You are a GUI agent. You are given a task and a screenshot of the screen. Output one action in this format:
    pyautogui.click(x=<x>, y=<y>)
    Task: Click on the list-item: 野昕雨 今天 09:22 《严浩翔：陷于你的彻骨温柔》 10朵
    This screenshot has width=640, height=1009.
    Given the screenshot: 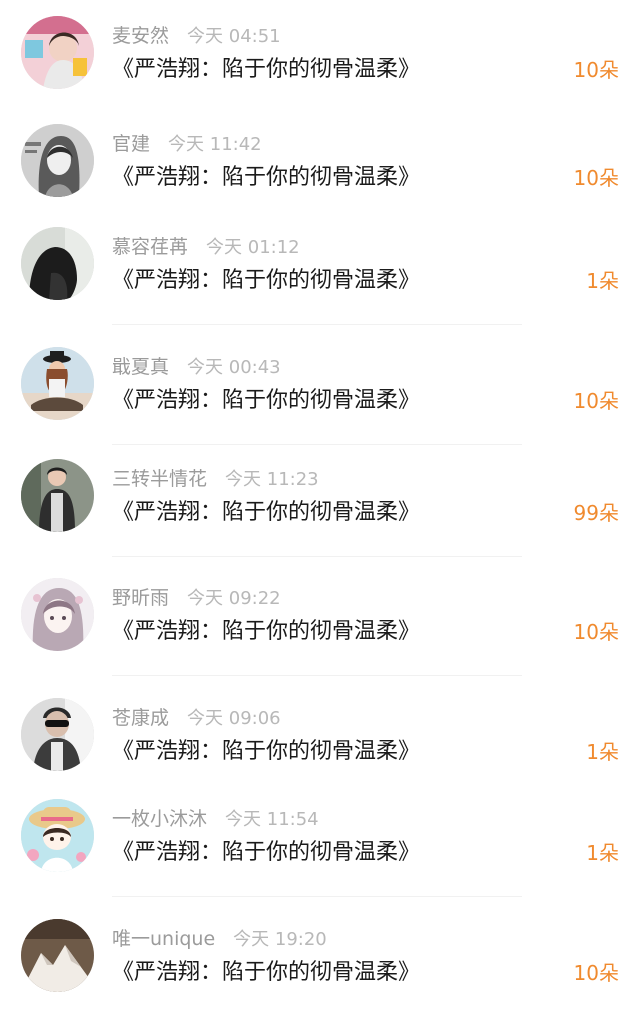 What is the action you would take?
    pyautogui.click(x=320, y=623)
    